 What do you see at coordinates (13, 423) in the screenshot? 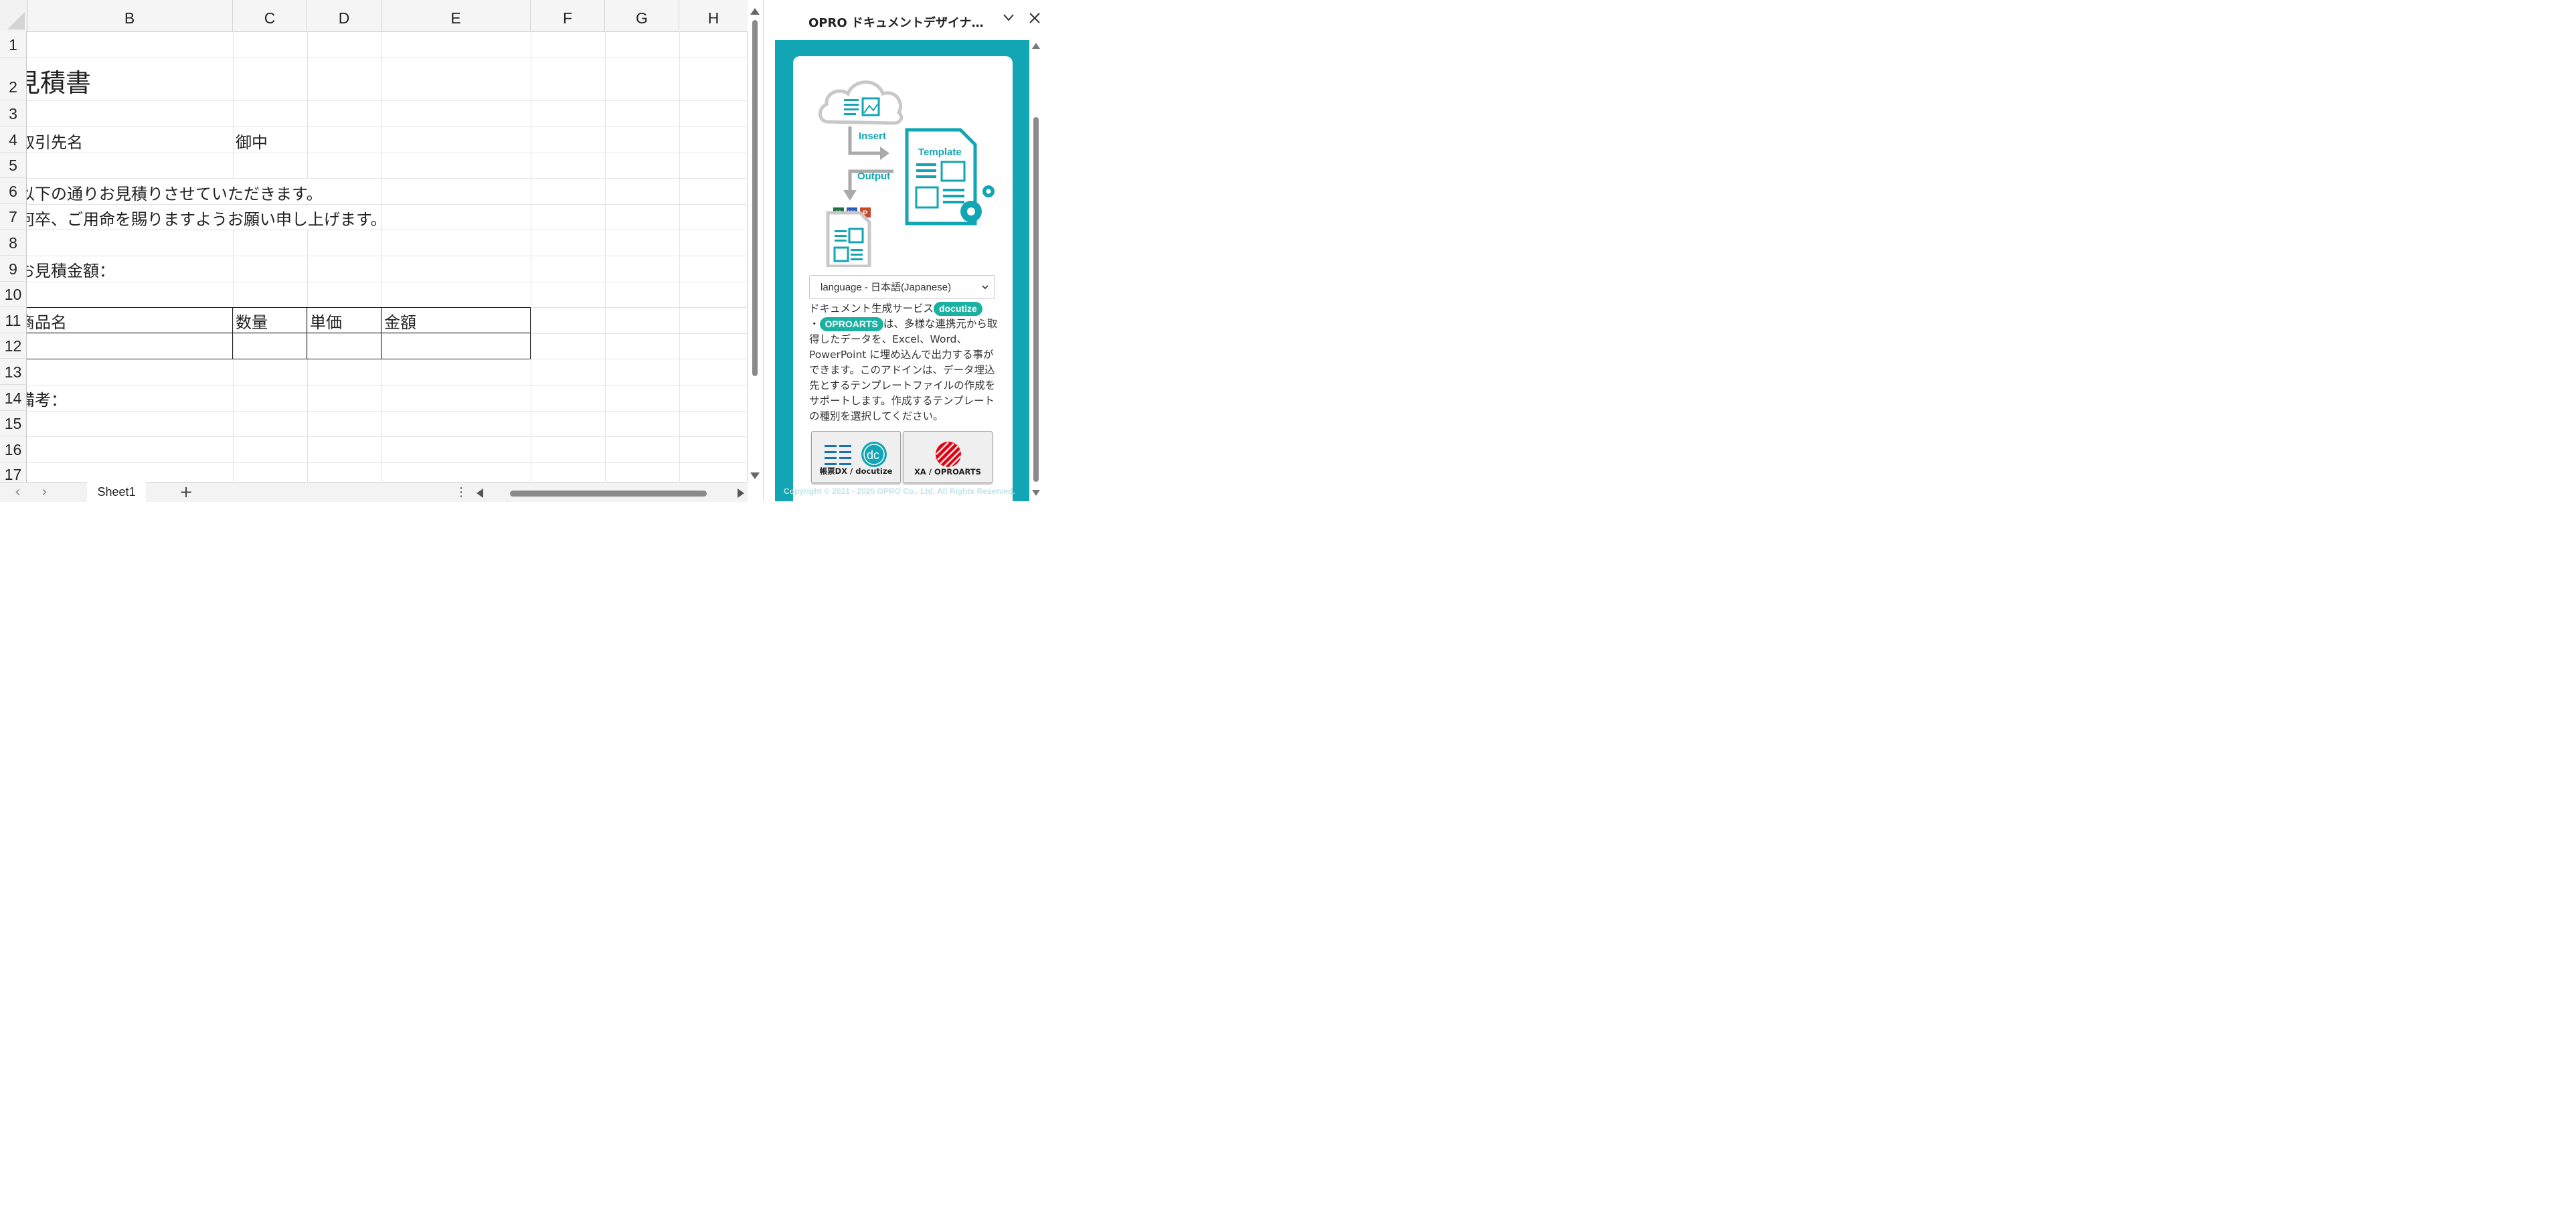
I see `row-header-15: 15` at bounding box center [13, 423].